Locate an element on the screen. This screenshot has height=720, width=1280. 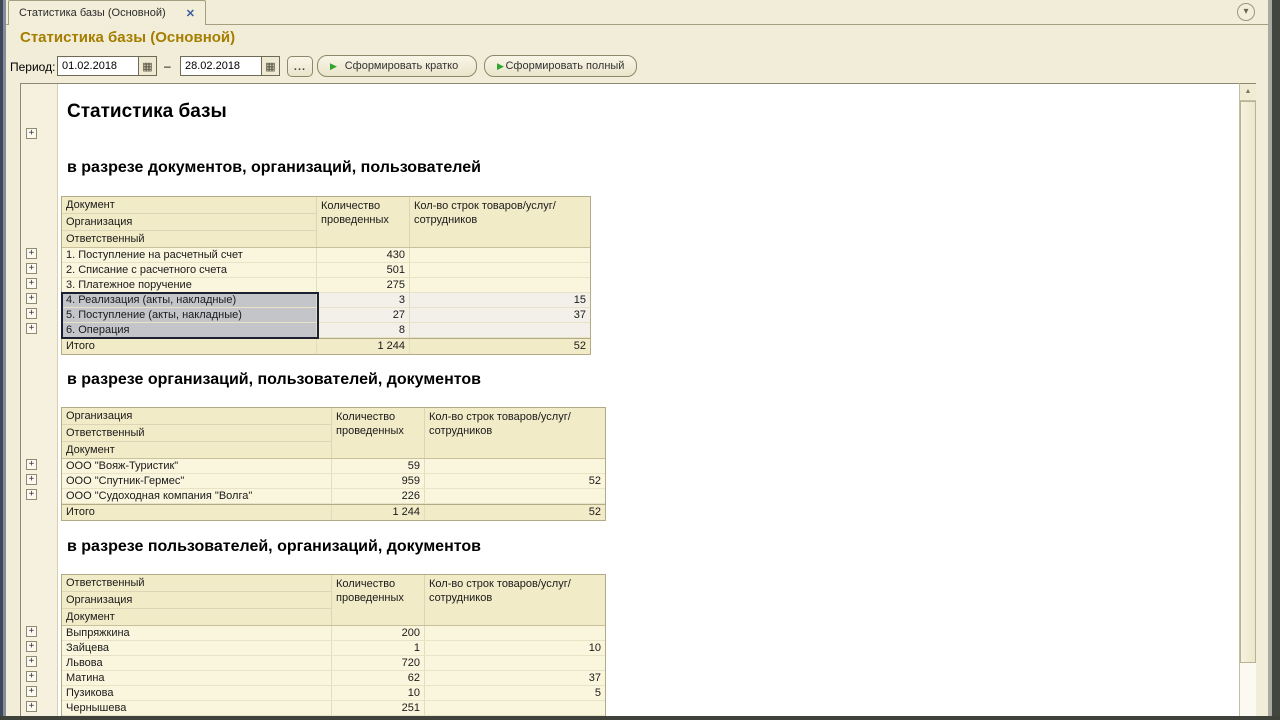
cell-count: 275 is located at coordinates (363, 285).